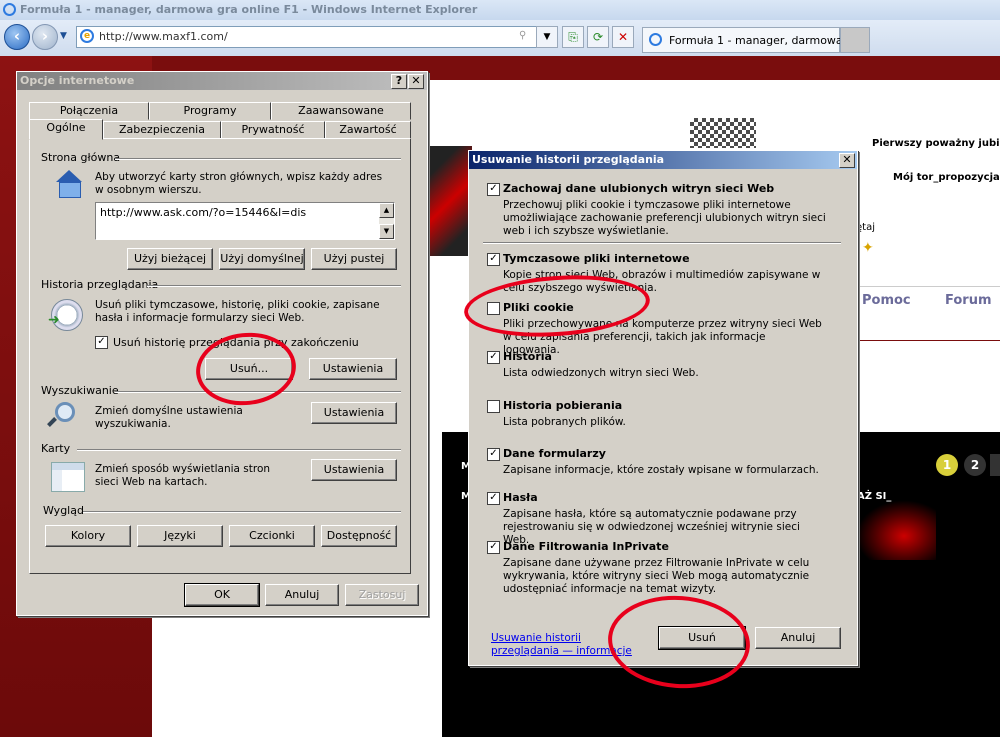 The width and height of the screenshot is (1000, 737). I want to click on tabs-heading: Karty, so click(56, 448).